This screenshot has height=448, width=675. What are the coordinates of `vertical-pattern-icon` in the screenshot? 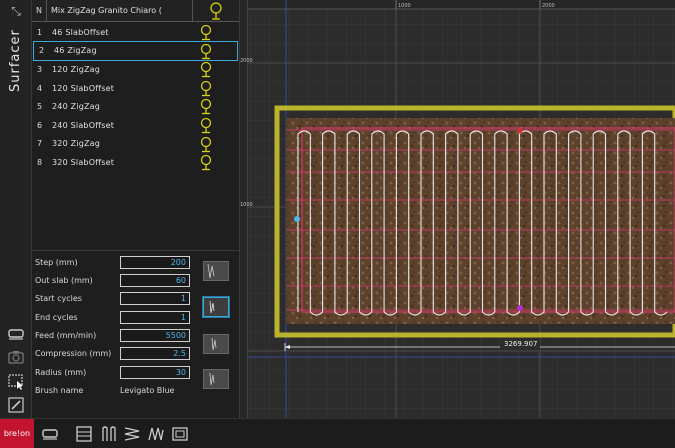 It's located at (109, 434).